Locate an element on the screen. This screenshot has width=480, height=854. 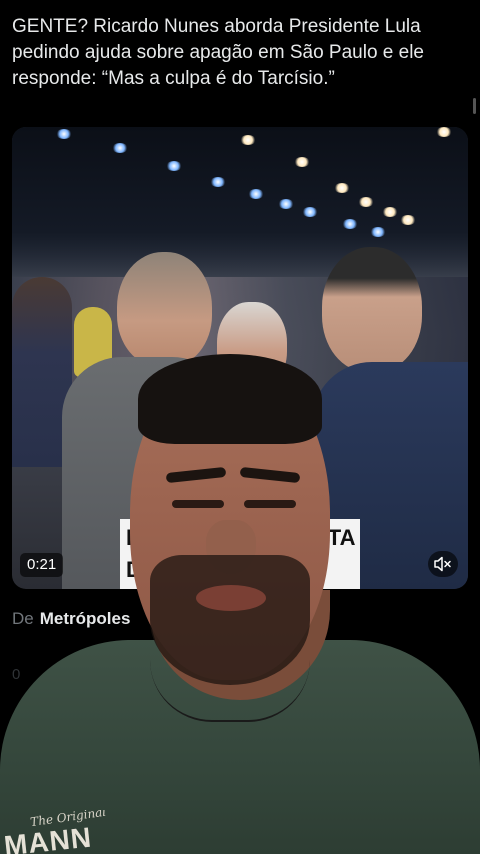
presenter-hair is located at coordinates (230, 399).